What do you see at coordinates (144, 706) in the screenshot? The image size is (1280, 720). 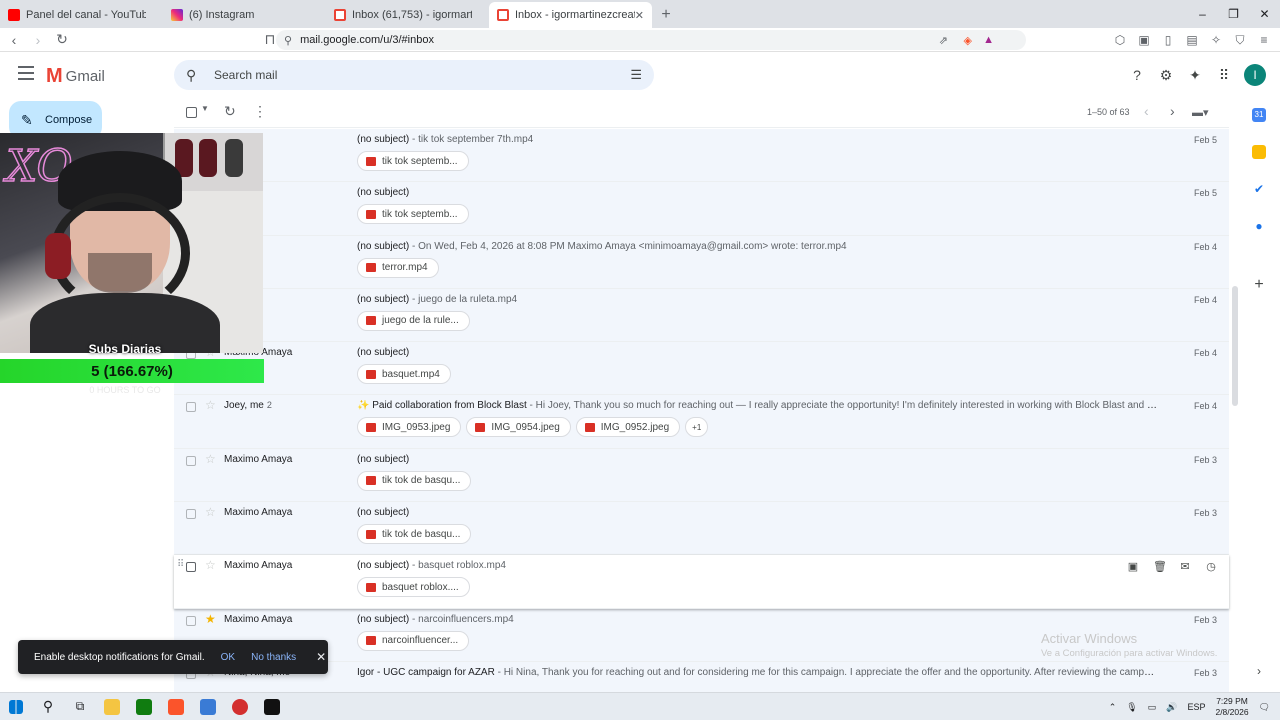 I see `store-icon` at bounding box center [144, 706].